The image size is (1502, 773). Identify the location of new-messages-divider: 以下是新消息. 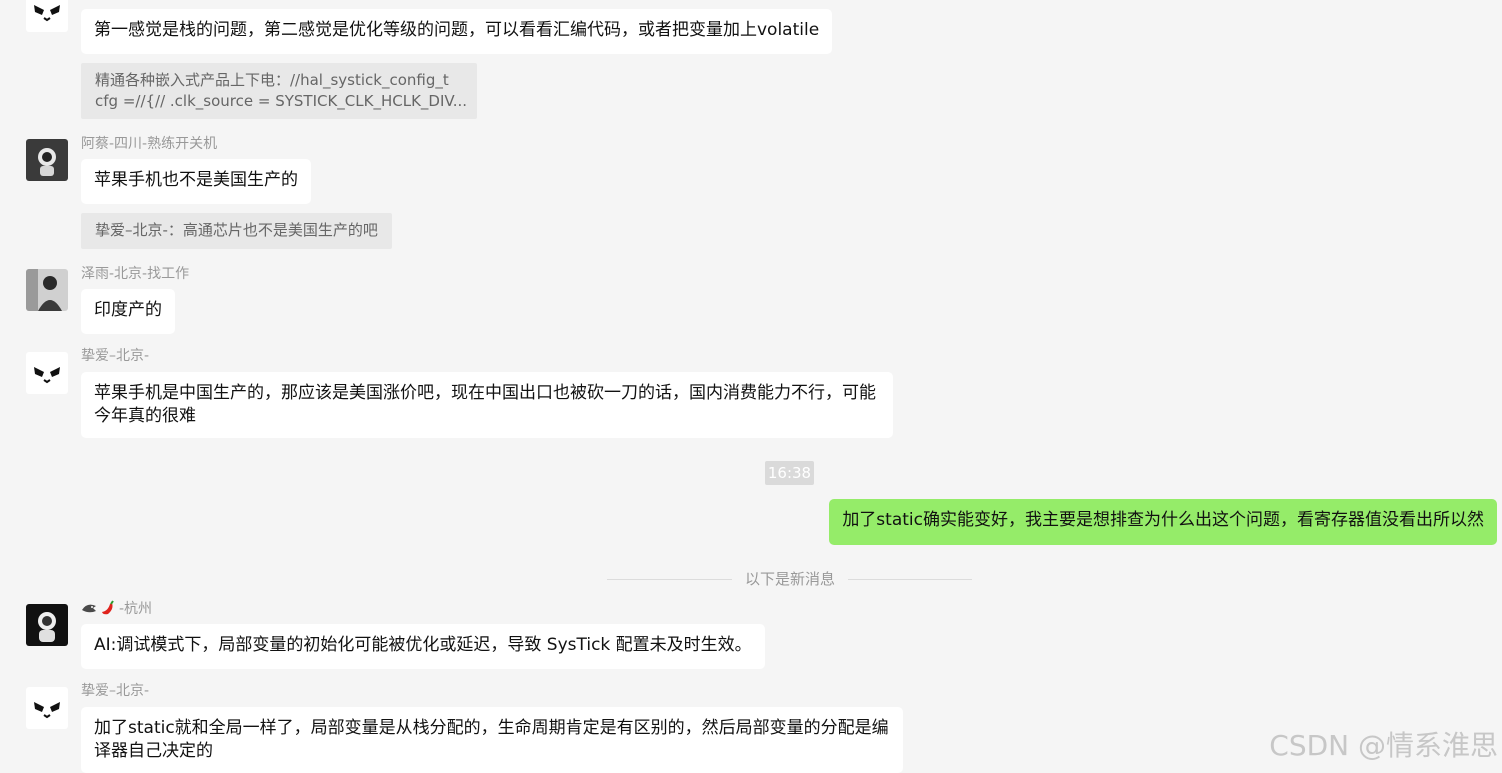
(790, 579).